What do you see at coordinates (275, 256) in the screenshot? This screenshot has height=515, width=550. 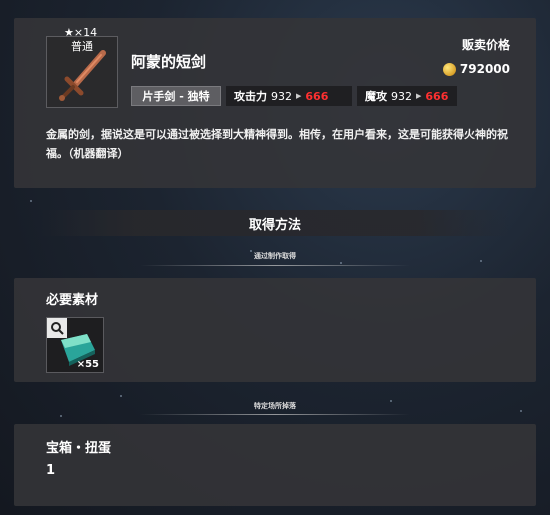 I see `craft-heading: 通过制作取得` at bounding box center [275, 256].